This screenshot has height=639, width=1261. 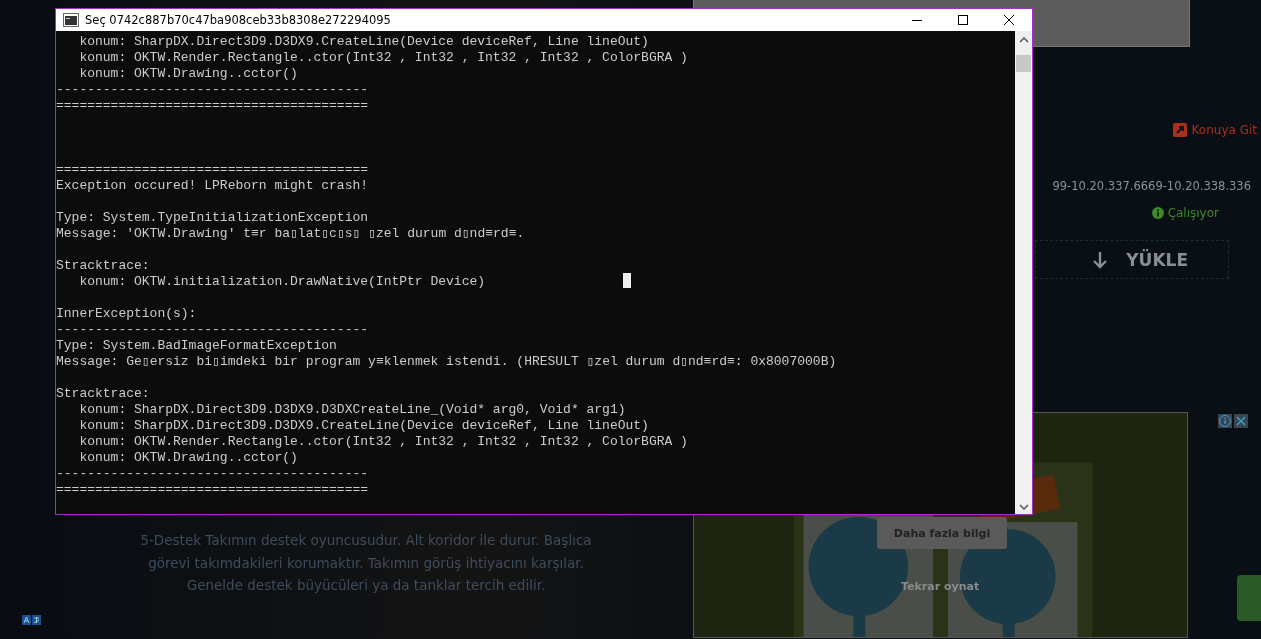 What do you see at coordinates (963, 20) in the screenshot?
I see `maximize-icon` at bounding box center [963, 20].